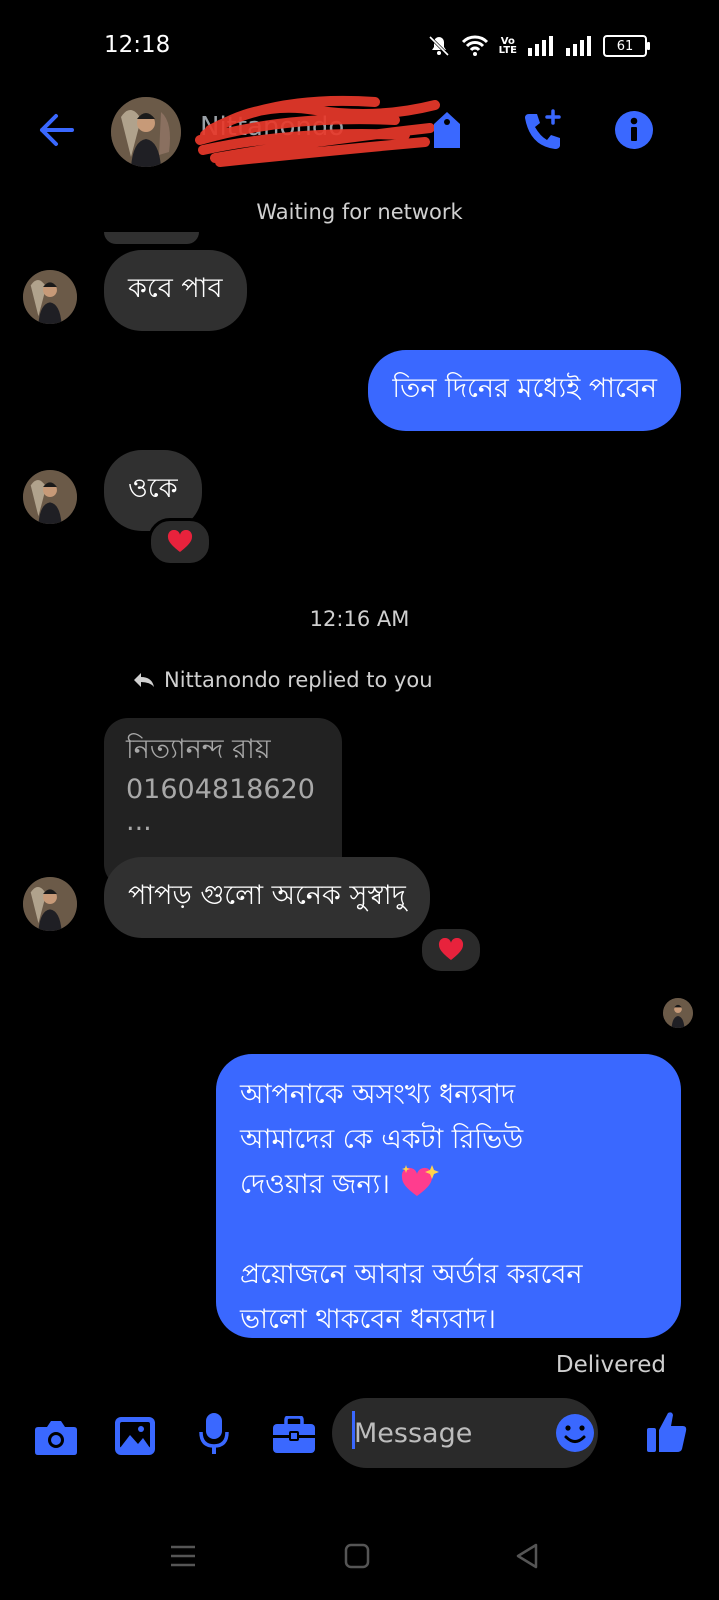 Image resolution: width=719 pixels, height=1600 pixels. I want to click on message-input, so click(444, 1433).